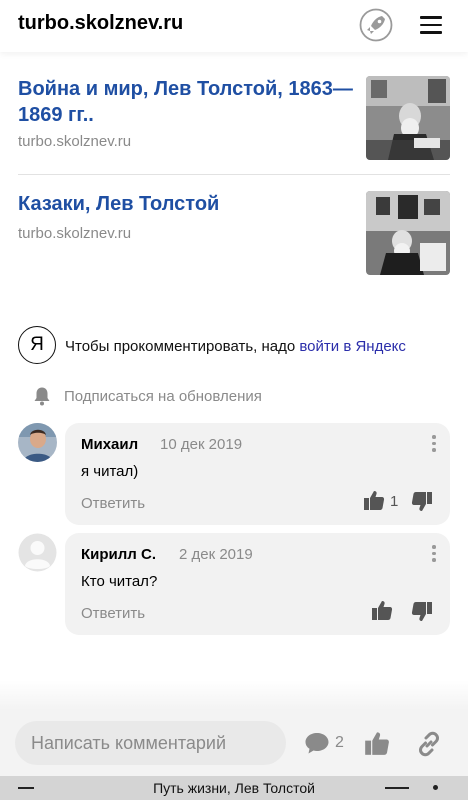 This screenshot has height=800, width=468. I want to click on login-link: войти в Яндекс, so click(352, 346).